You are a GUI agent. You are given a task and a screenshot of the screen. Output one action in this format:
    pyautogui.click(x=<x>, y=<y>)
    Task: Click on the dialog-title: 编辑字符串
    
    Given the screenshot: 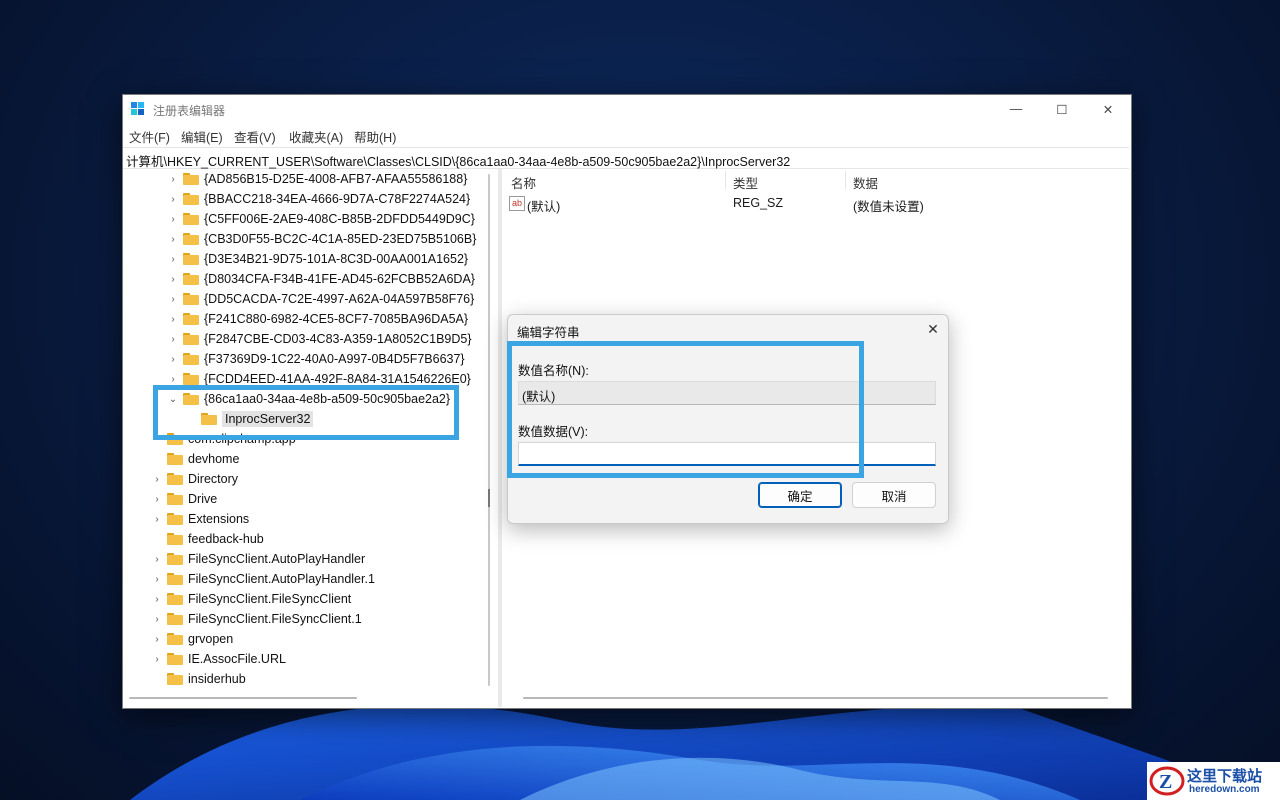 What is the action you would take?
    pyautogui.click(x=548, y=333)
    